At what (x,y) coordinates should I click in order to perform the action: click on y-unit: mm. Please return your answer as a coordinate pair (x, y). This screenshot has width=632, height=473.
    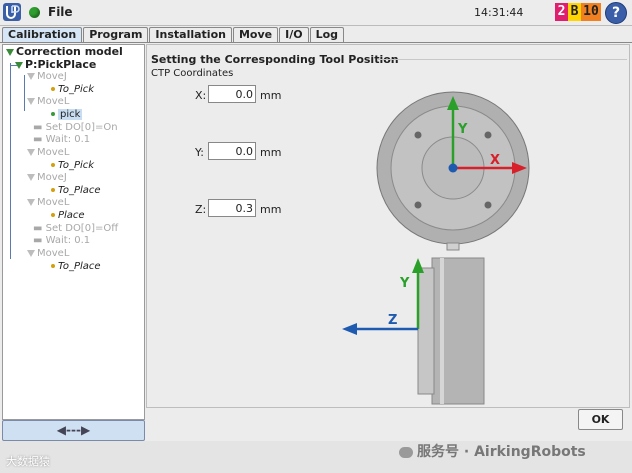
    Looking at the image, I should click on (271, 152).